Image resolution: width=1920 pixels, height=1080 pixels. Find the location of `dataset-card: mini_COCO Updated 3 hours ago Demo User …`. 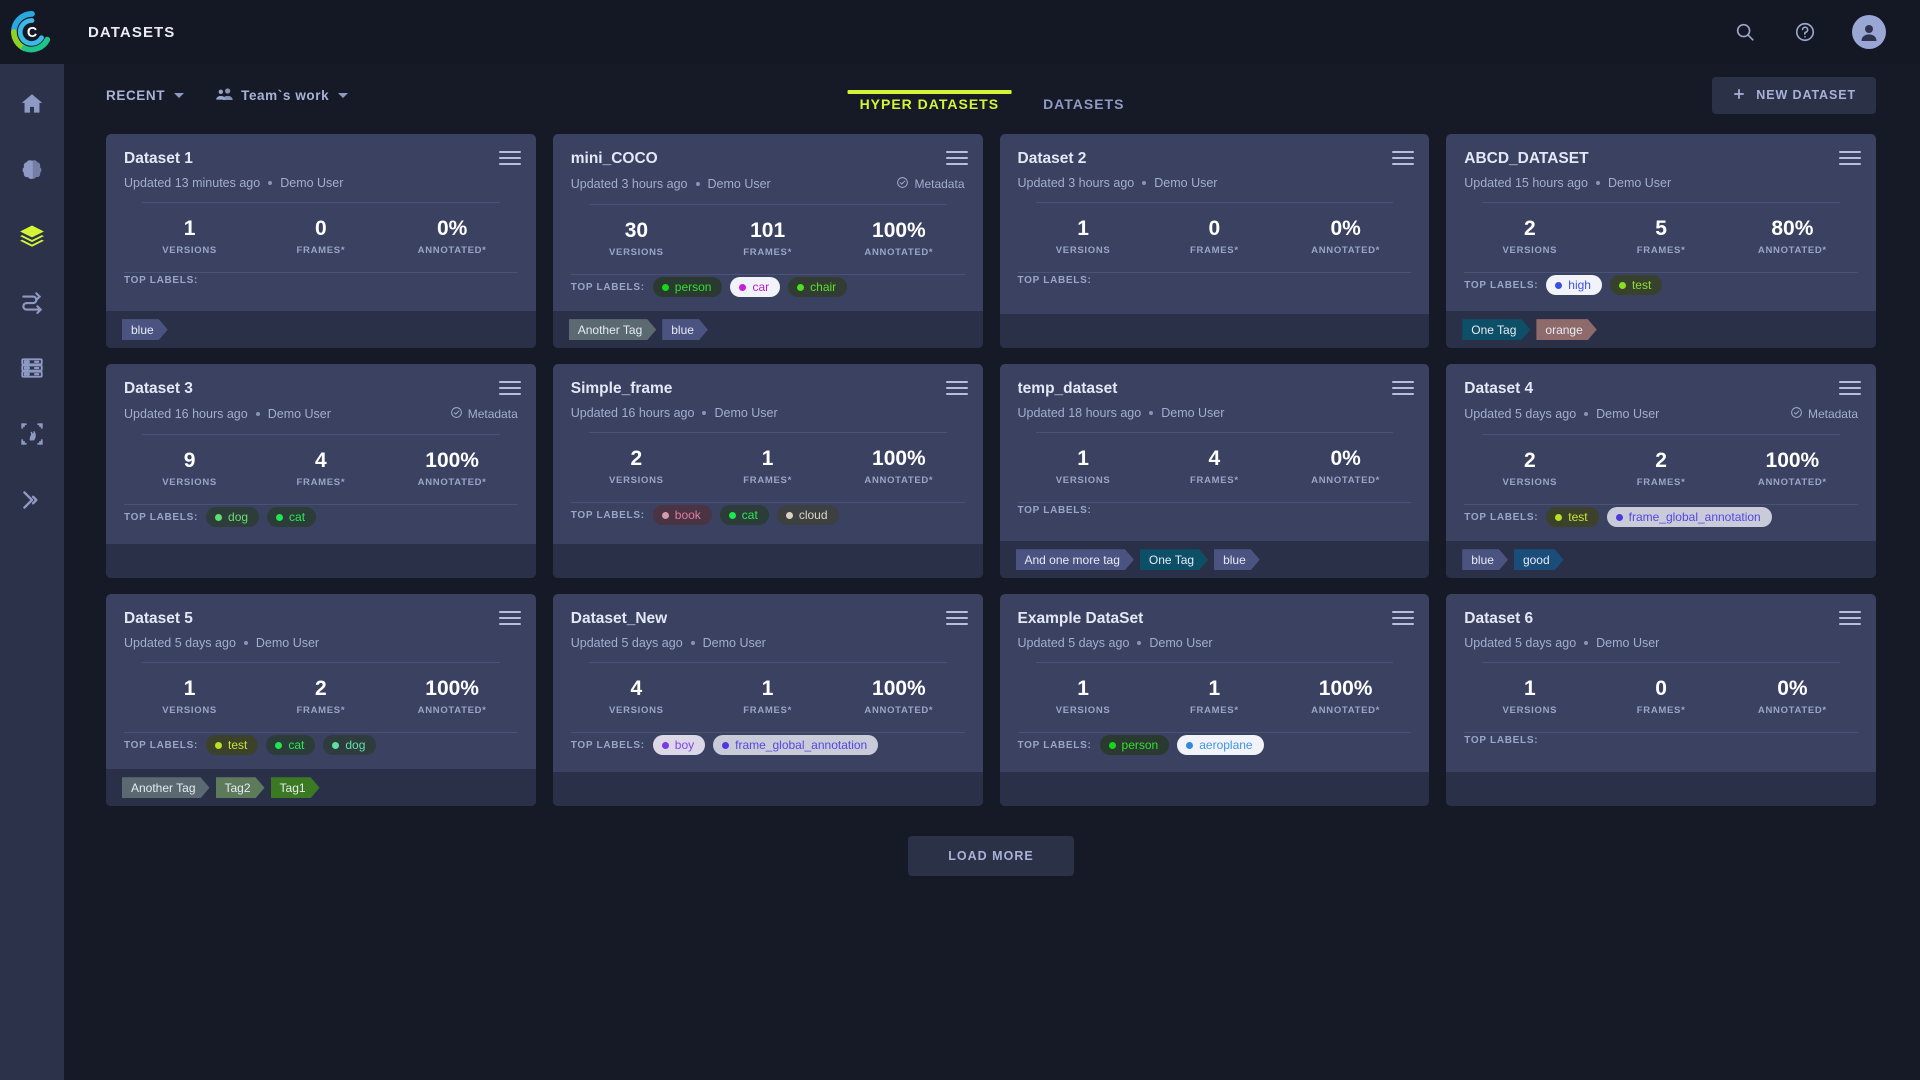

dataset-card: mini_COCO Updated 3 hours ago Demo User … is located at coordinates (767, 241).